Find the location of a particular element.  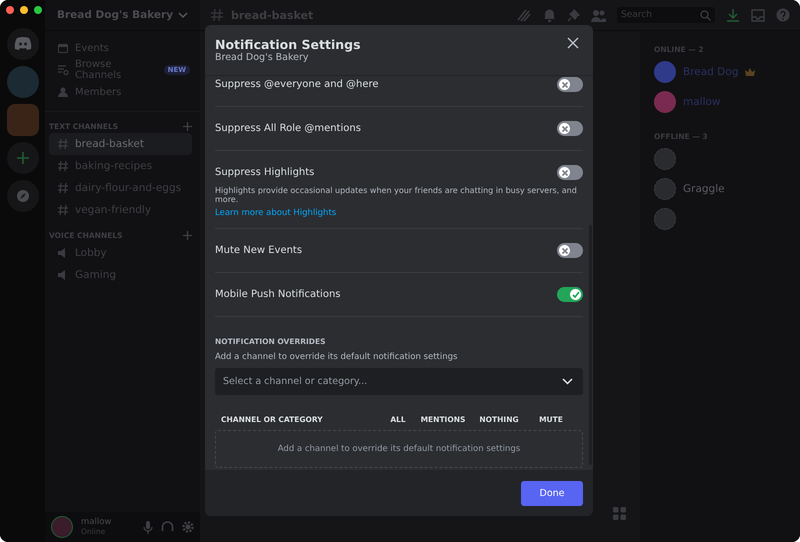

done-button: Done is located at coordinates (552, 493).